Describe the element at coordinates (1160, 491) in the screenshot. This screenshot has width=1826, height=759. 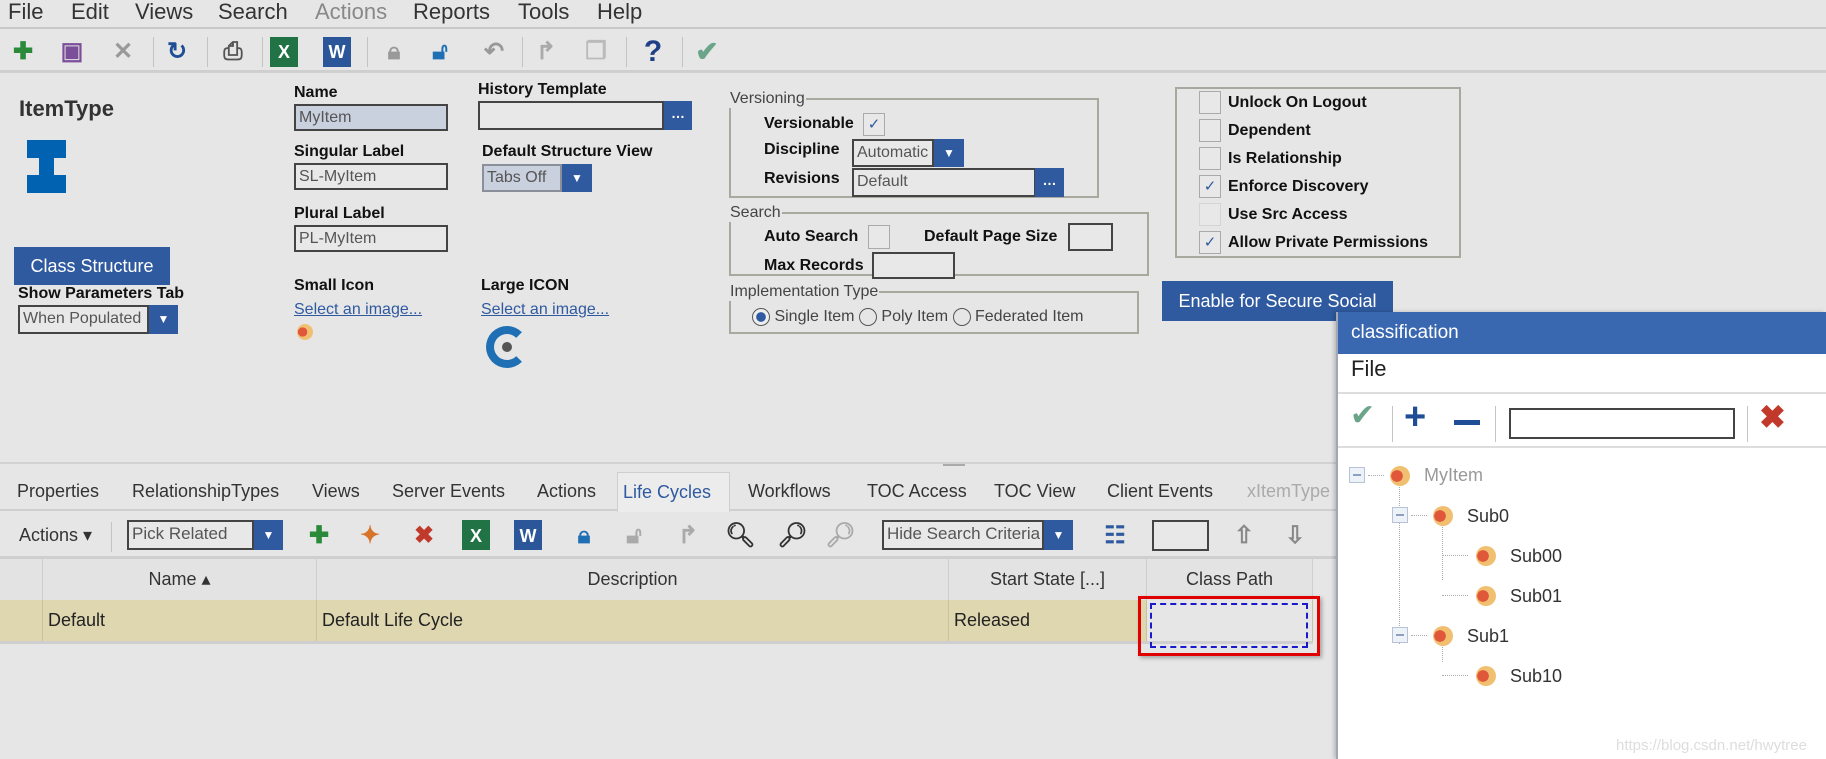
I see `tab-client-events: Client Events` at that location.